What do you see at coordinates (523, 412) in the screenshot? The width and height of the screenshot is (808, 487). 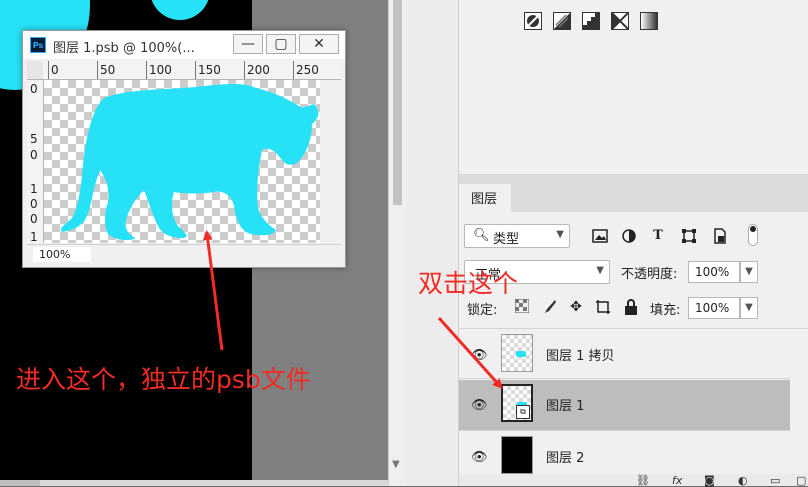 I see `smart-object-badge-icon: ⧉` at bounding box center [523, 412].